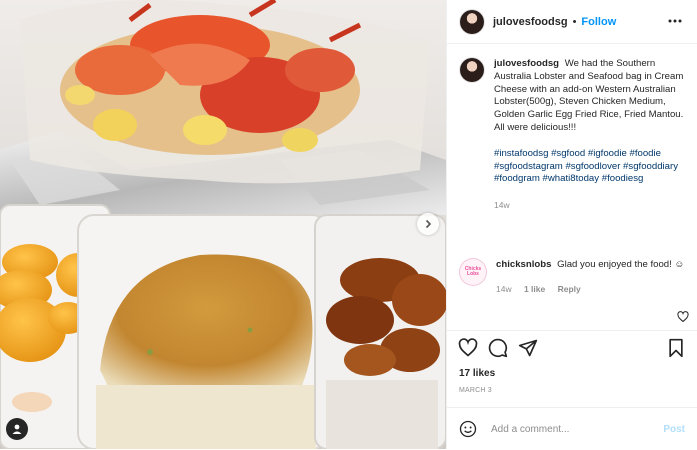  I want to click on comment-input, so click(571, 429).